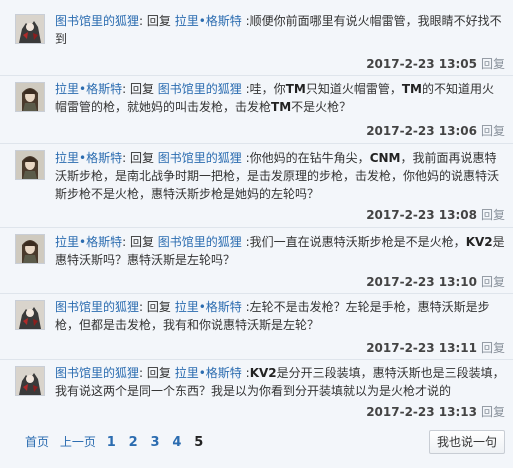  What do you see at coordinates (111, 442) in the screenshot?
I see `page-link-1: 1` at bounding box center [111, 442].